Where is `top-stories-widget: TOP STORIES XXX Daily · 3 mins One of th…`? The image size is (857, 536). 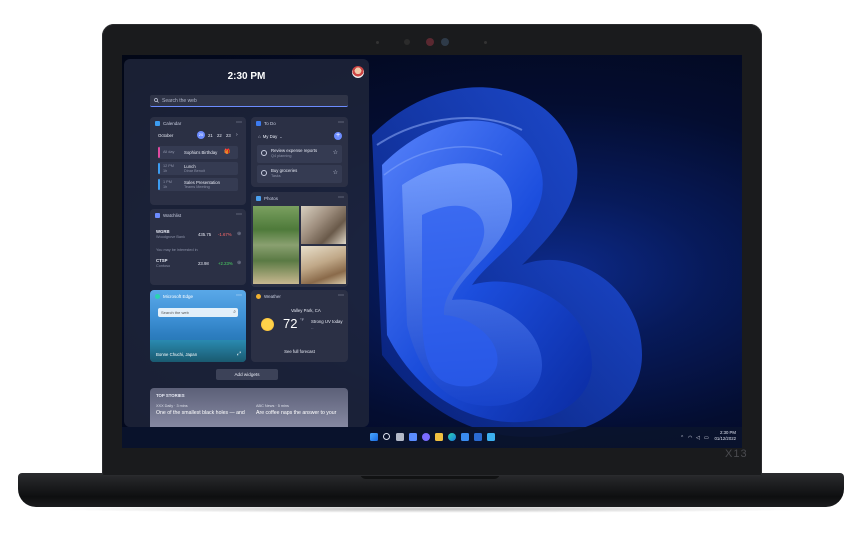
top-stories-widget: TOP STORIES XXX Daily · 3 mins One of th… is located at coordinates (249, 407).